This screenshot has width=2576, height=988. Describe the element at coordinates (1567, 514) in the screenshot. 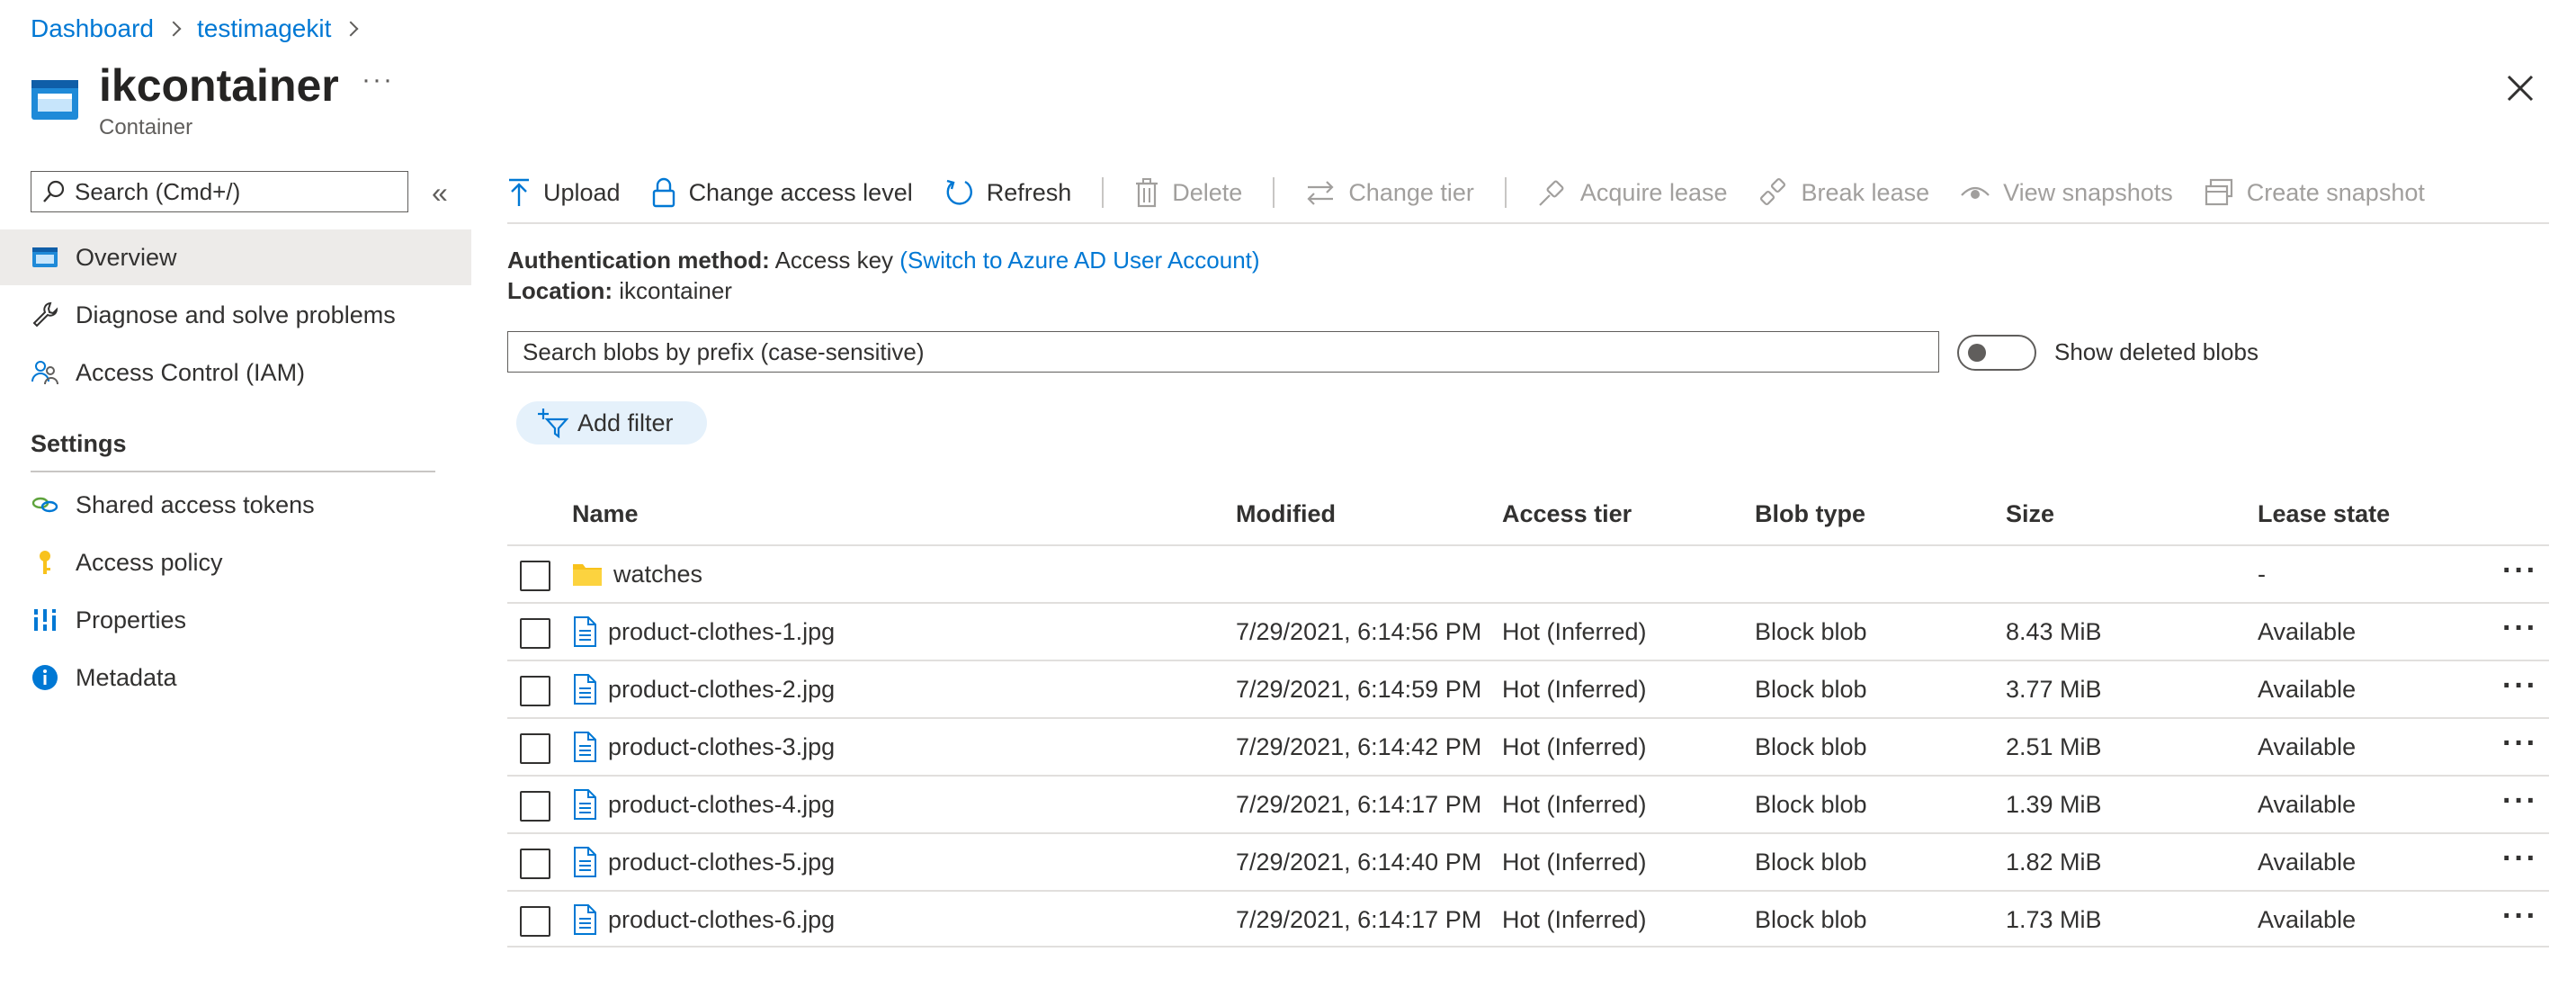

I see `column-header-access-tier: Access tier` at that location.